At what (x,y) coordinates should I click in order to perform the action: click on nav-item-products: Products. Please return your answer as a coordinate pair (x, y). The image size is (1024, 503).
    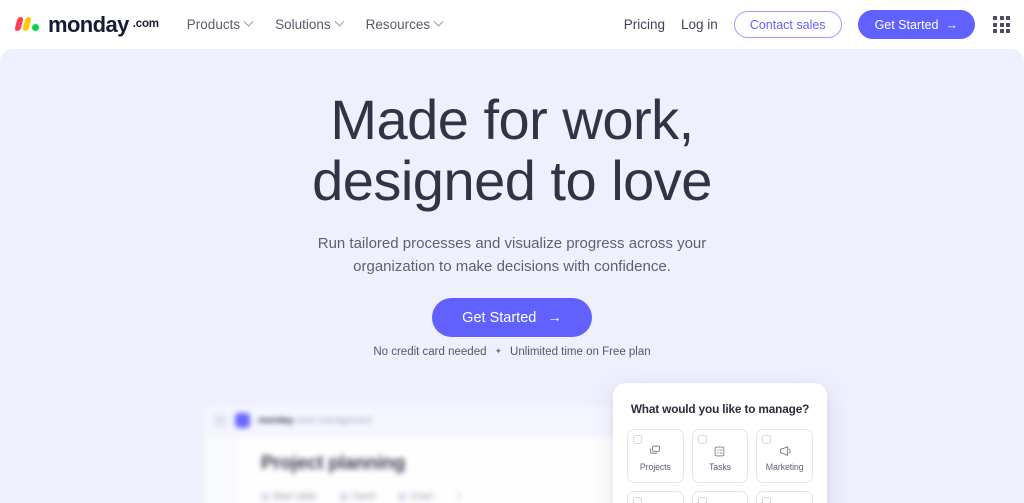
    Looking at the image, I should click on (220, 24).